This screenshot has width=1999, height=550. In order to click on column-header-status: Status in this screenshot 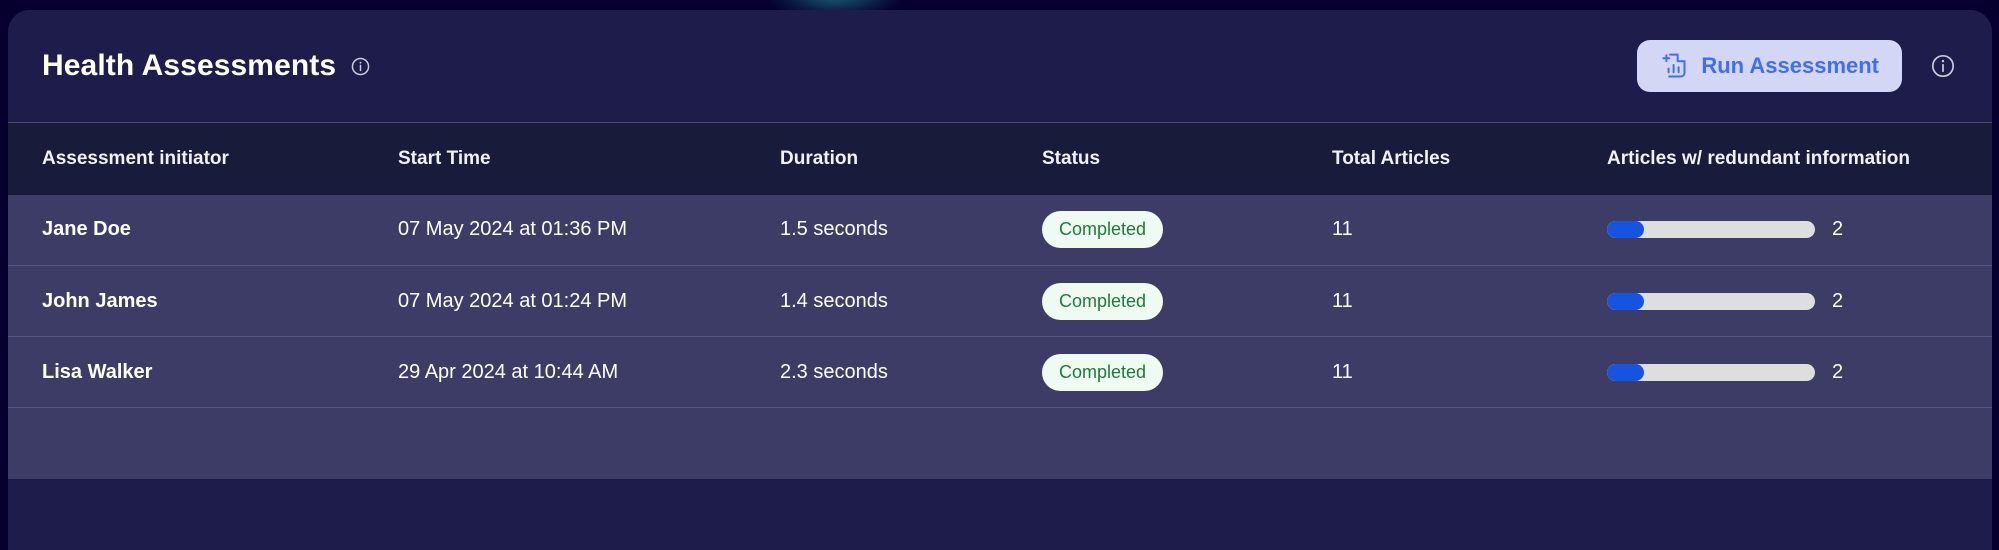, I will do `click(1187, 158)`.